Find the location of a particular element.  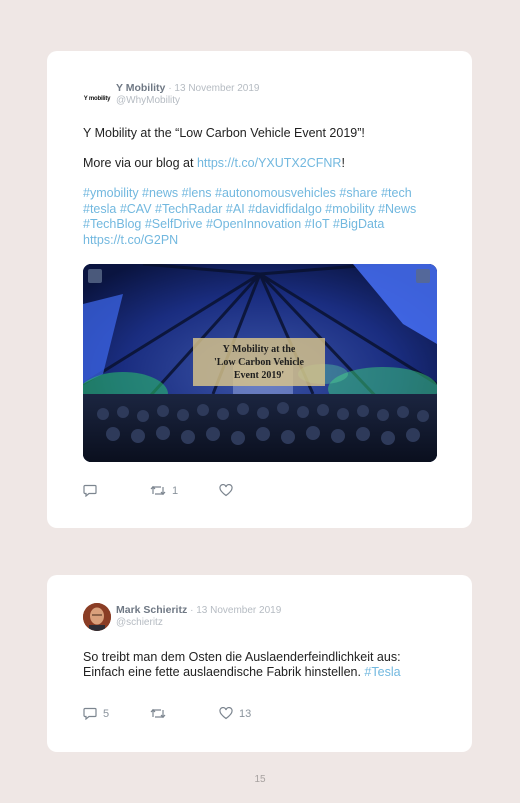

reply-button is located at coordinates (93, 490).